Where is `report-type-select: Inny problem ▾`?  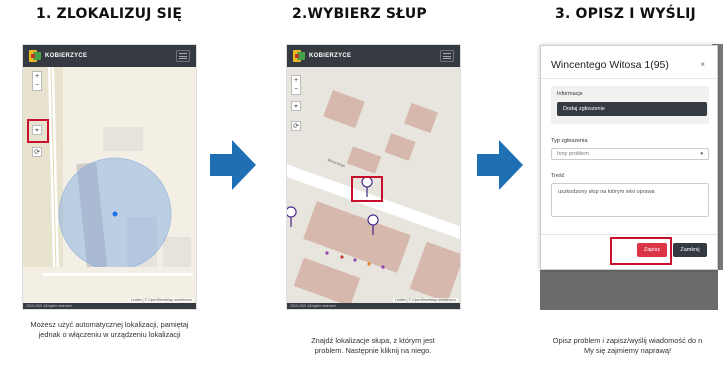 report-type-select: Inny problem ▾ is located at coordinates (630, 154).